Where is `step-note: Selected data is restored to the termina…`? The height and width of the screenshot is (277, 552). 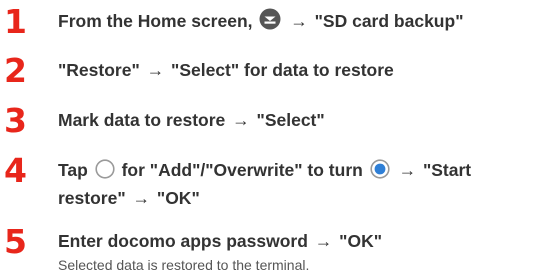 step-note: Selected data is restored to the termina… is located at coordinates (184, 265).